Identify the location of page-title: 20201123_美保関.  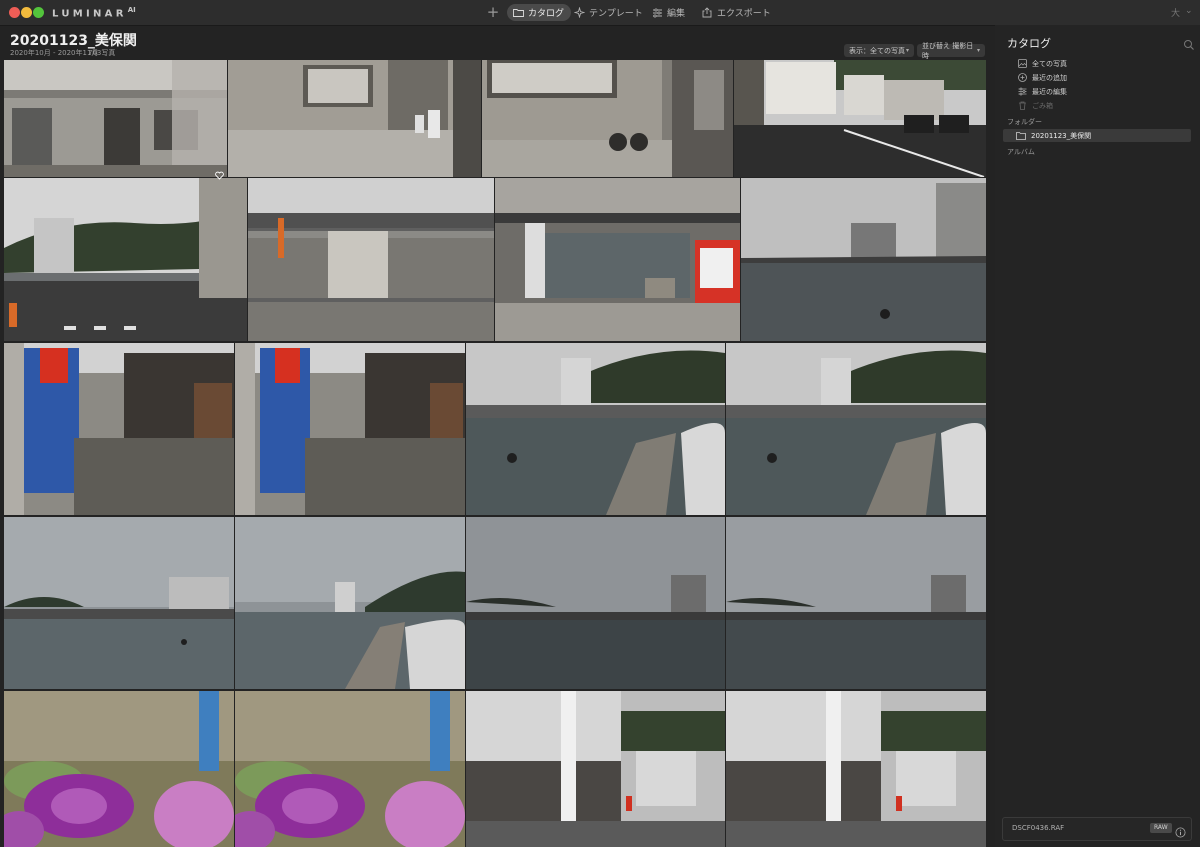
(73, 41).